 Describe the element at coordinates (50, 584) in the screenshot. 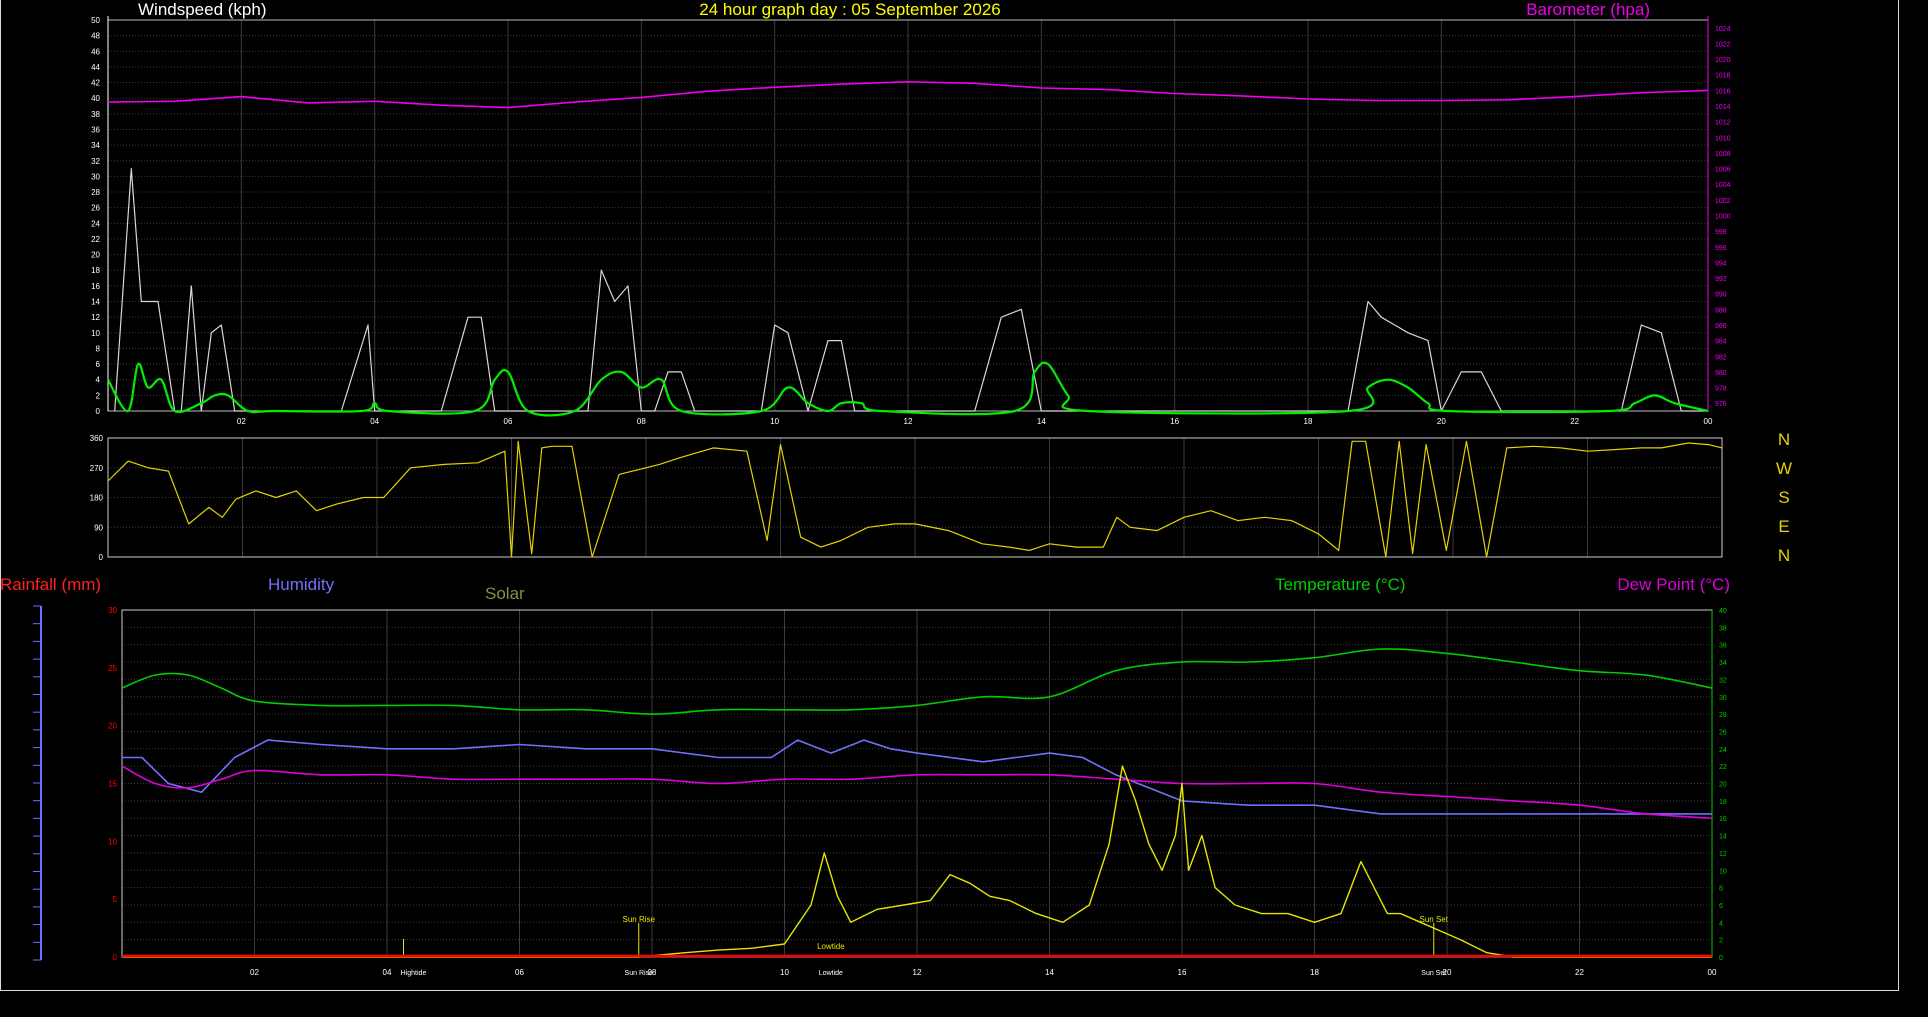

I see `rainfall-axis-title: Rainfall (mm)` at that location.